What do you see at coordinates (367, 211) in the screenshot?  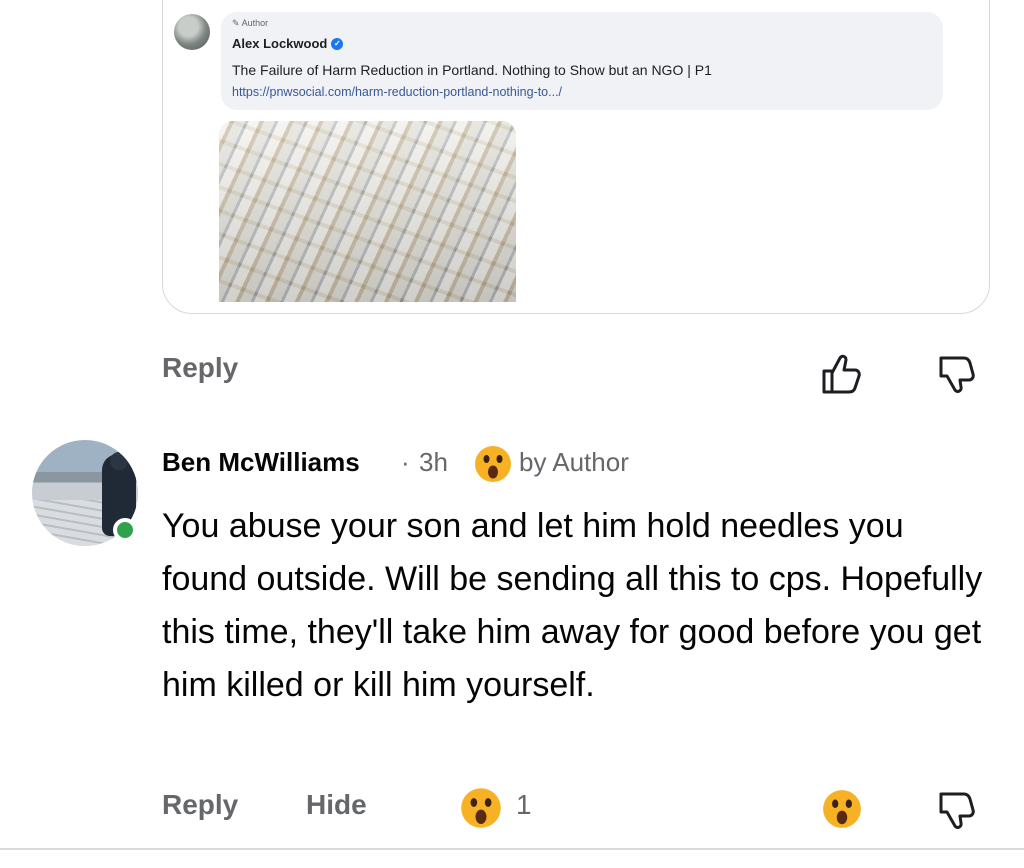 I see `attached-image` at bounding box center [367, 211].